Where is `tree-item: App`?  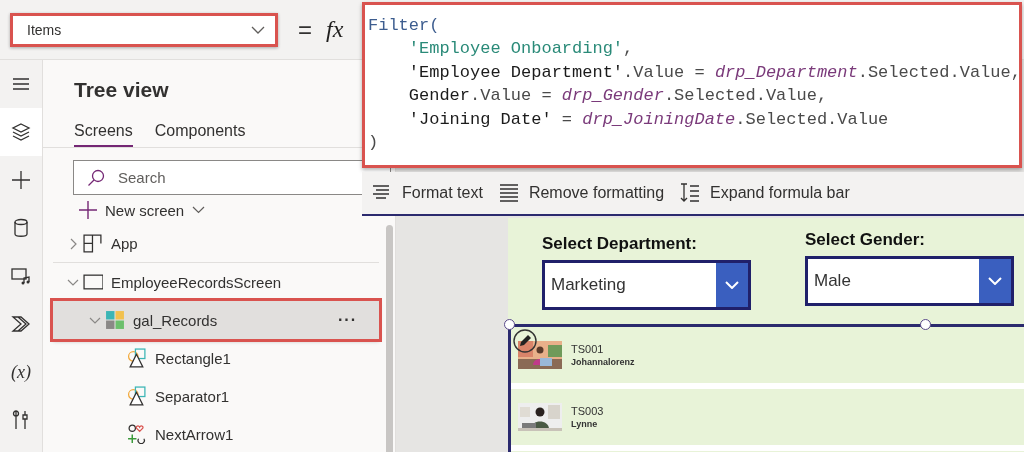 tree-item: App is located at coordinates (216, 244).